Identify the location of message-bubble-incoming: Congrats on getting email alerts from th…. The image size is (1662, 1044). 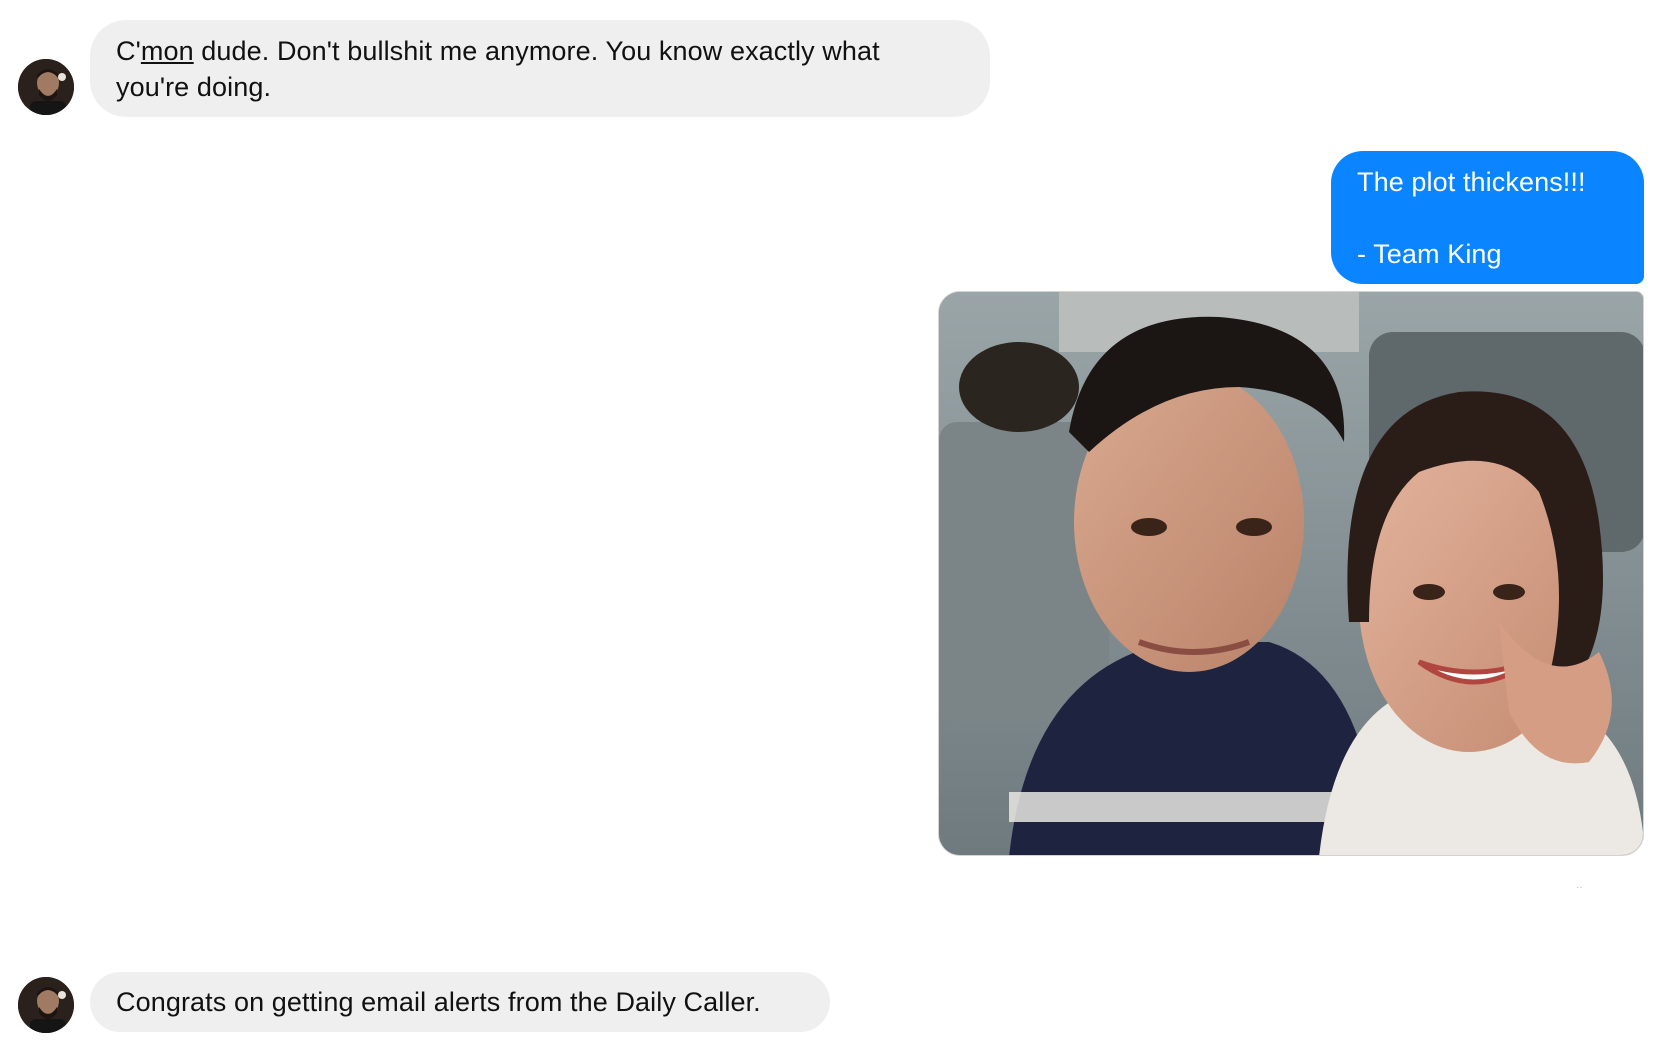
(460, 1002).